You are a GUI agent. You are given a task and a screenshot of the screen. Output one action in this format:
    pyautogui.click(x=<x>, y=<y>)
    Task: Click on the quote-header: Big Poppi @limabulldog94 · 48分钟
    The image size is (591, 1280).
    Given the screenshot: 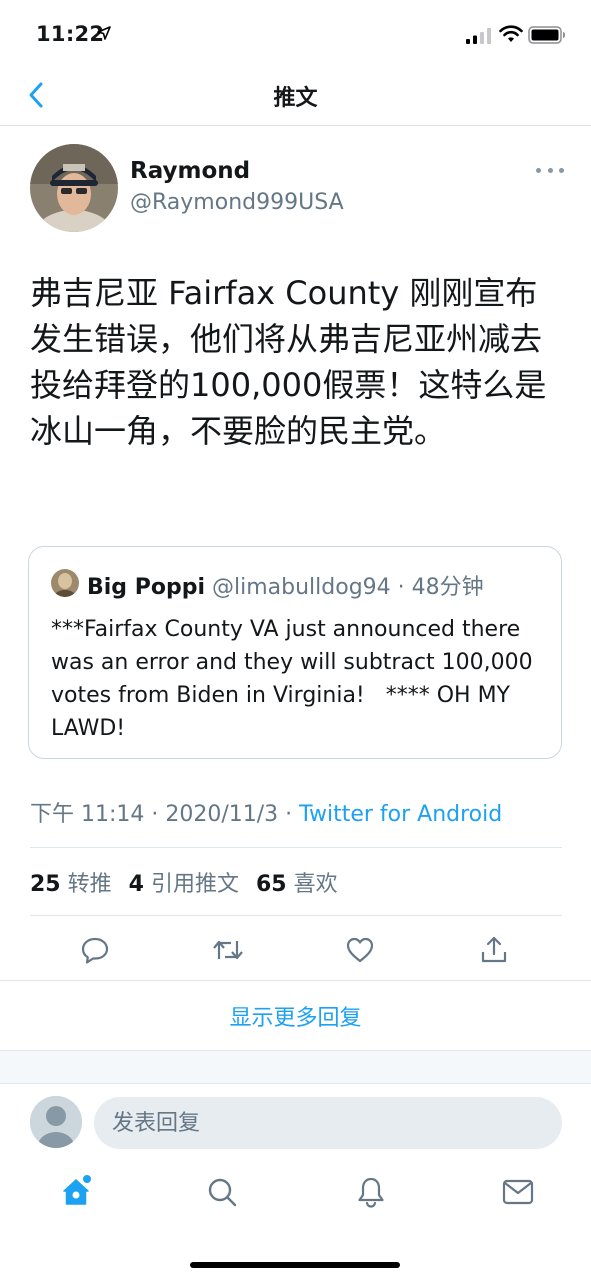 What is the action you would take?
    pyautogui.click(x=285, y=585)
    